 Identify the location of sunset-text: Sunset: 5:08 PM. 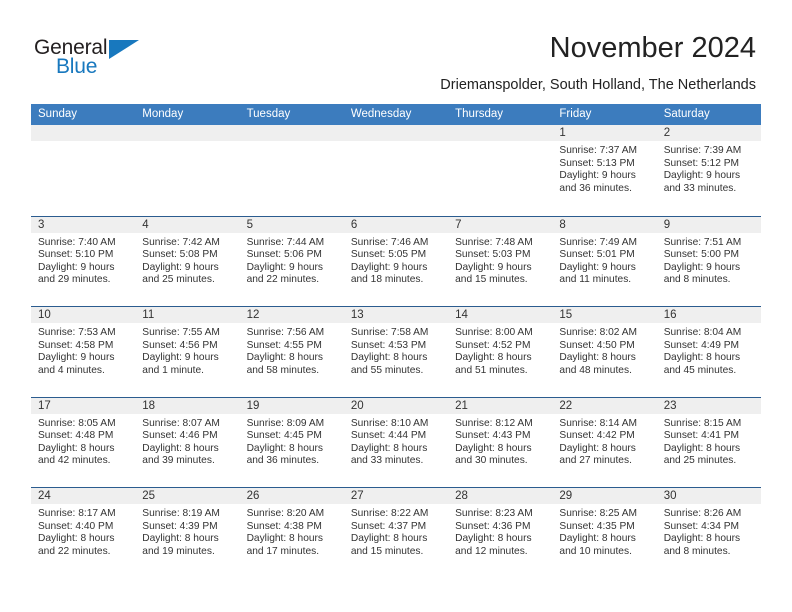
(180, 255).